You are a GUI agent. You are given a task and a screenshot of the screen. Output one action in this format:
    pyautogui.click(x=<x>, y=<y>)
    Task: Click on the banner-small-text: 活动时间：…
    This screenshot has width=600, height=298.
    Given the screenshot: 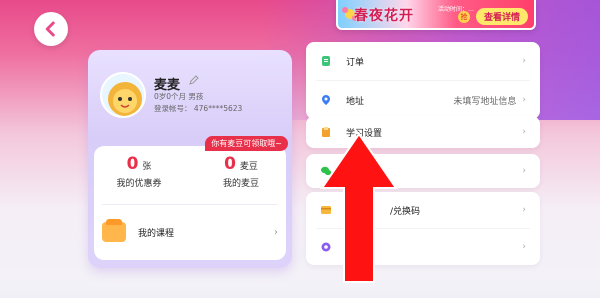 What is the action you would take?
    pyautogui.click(x=456, y=9)
    